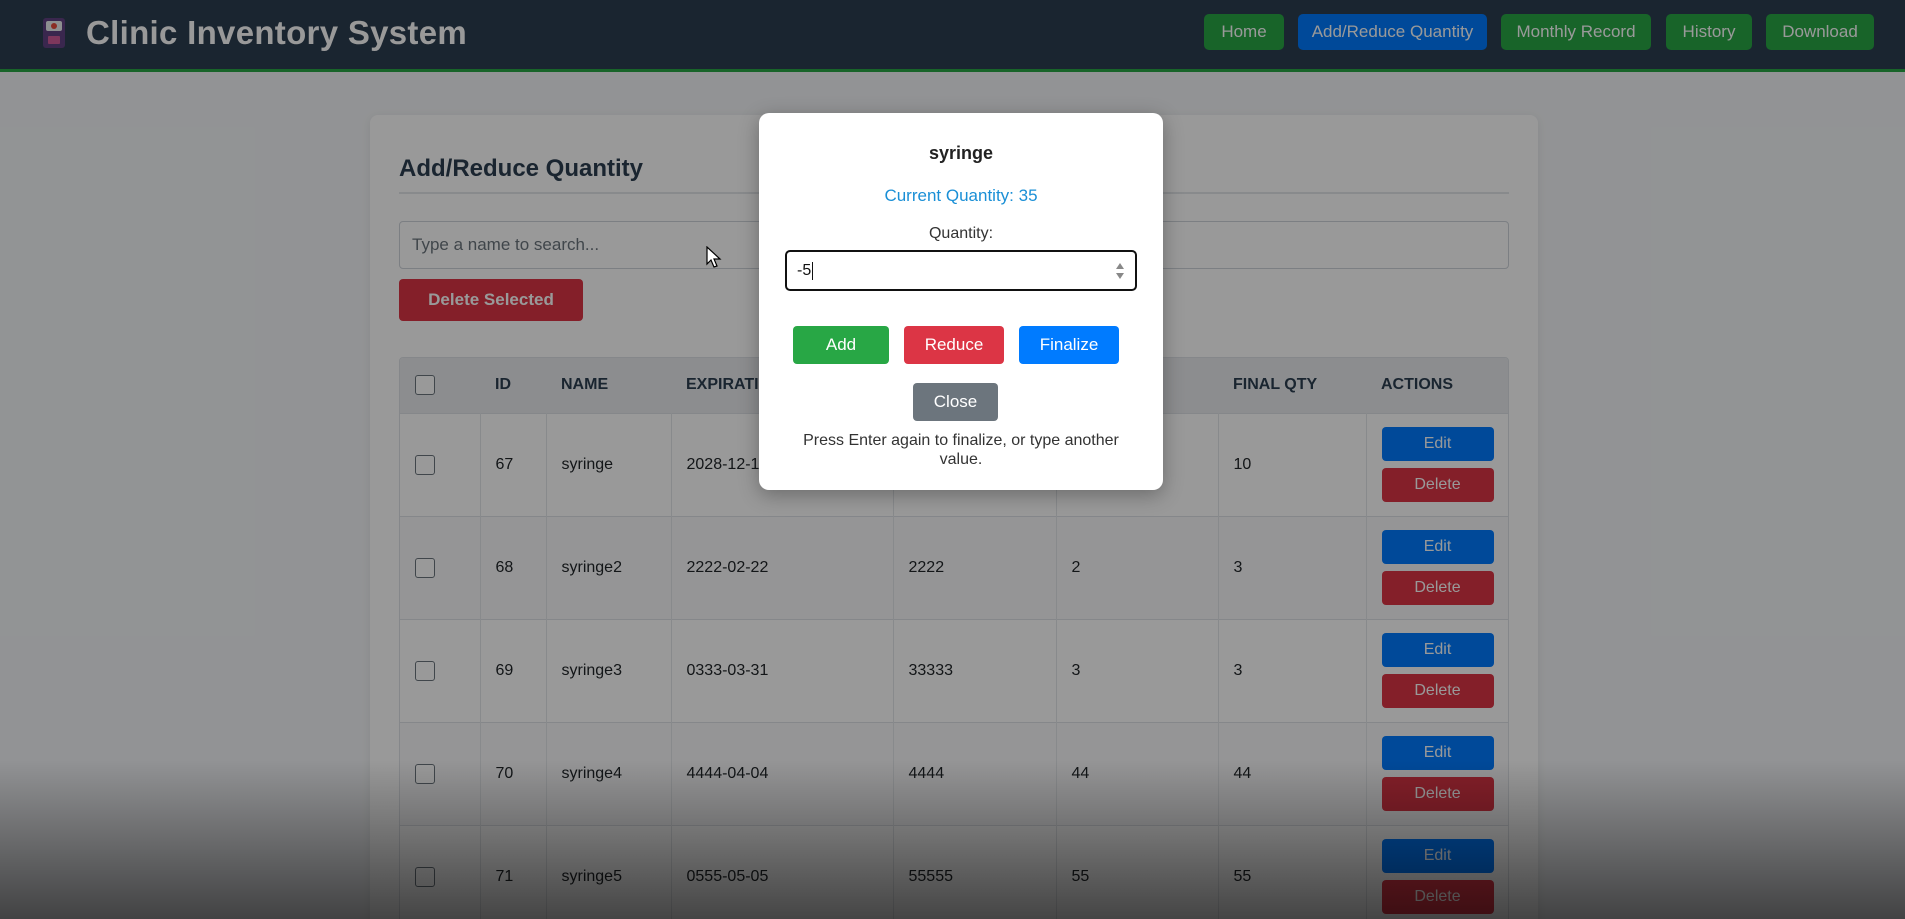  I want to click on current-quantity: Current Quantity: 35, so click(961, 195).